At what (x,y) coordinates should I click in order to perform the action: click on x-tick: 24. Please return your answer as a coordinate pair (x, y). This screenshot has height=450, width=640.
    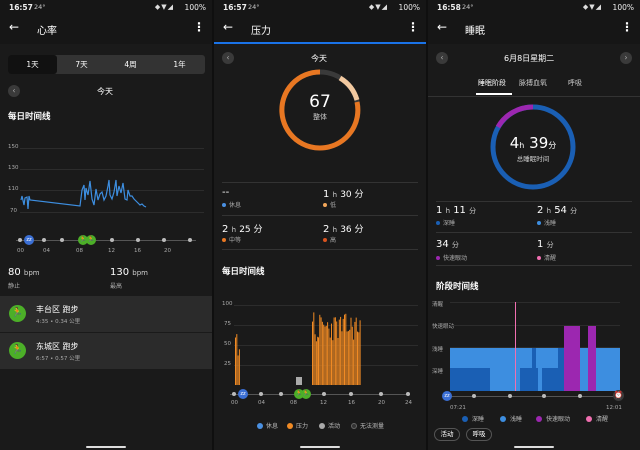
    Looking at the image, I should click on (408, 403).